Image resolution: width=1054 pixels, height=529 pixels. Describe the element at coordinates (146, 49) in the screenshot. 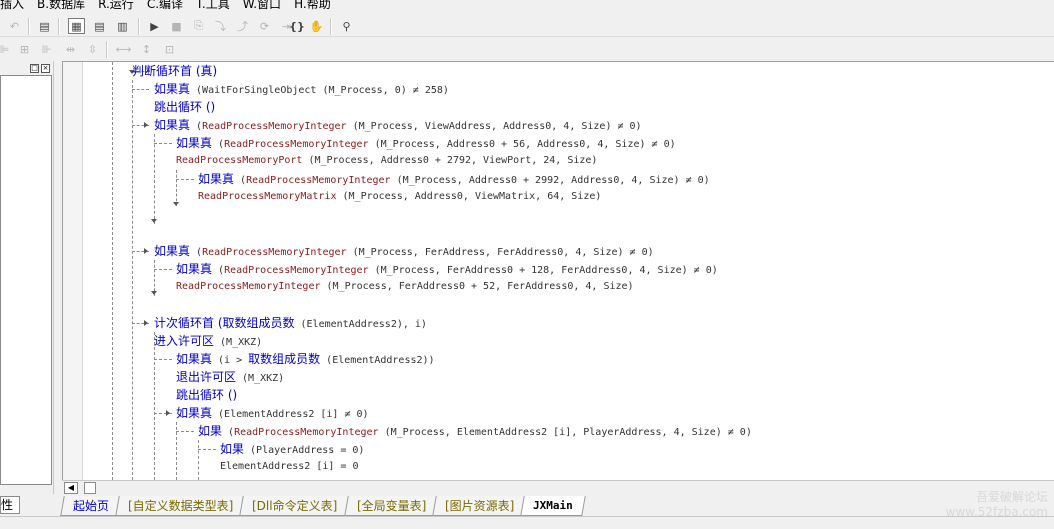

I see `height-icon: ↕` at that location.